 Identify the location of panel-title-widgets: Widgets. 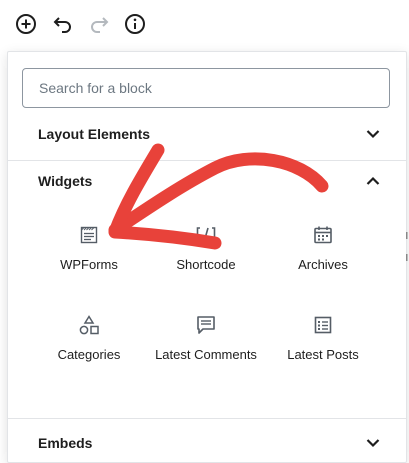
(65, 181).